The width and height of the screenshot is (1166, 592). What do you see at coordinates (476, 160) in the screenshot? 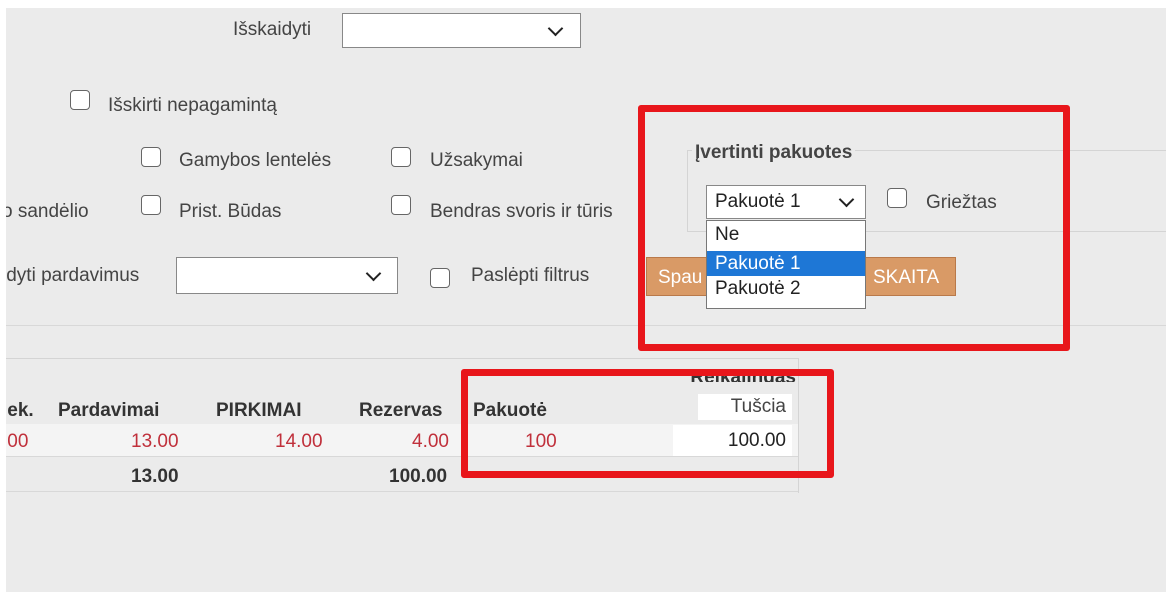
I see `uzsakymai-label: Užsakymai` at bounding box center [476, 160].